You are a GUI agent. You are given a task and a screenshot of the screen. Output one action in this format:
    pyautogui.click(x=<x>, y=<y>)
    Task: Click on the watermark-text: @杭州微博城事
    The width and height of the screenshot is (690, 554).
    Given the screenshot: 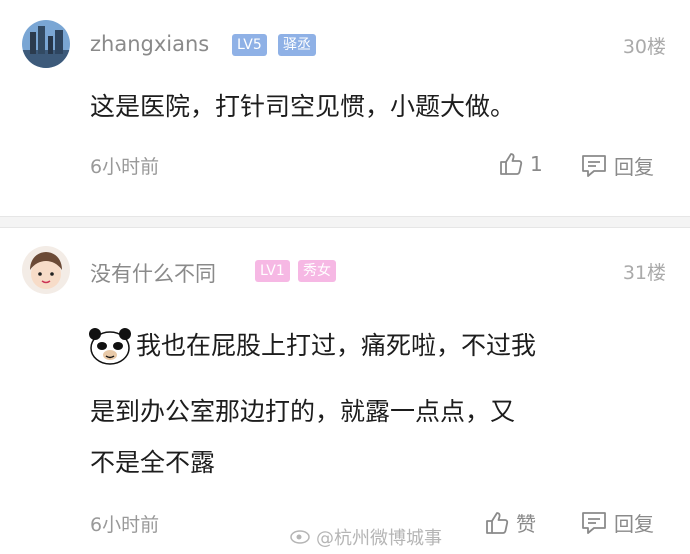 What is the action you would take?
    pyautogui.click(x=379, y=538)
    